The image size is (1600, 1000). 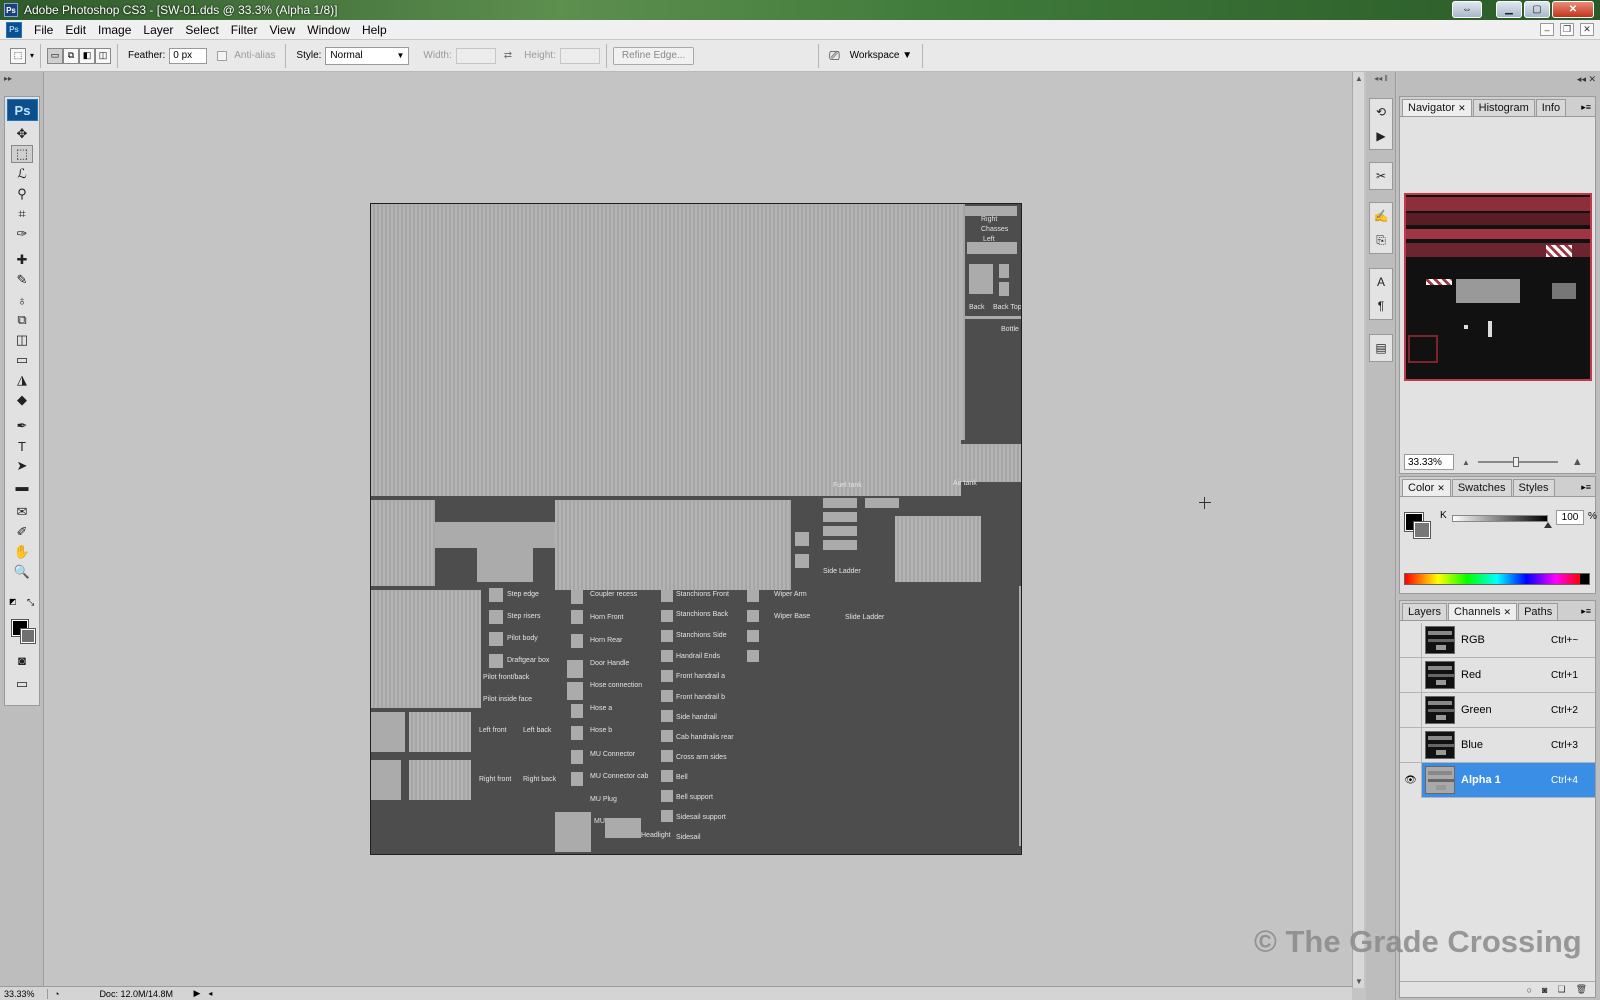 I want to click on zoom-out-icon: ▲, so click(x=1466, y=462).